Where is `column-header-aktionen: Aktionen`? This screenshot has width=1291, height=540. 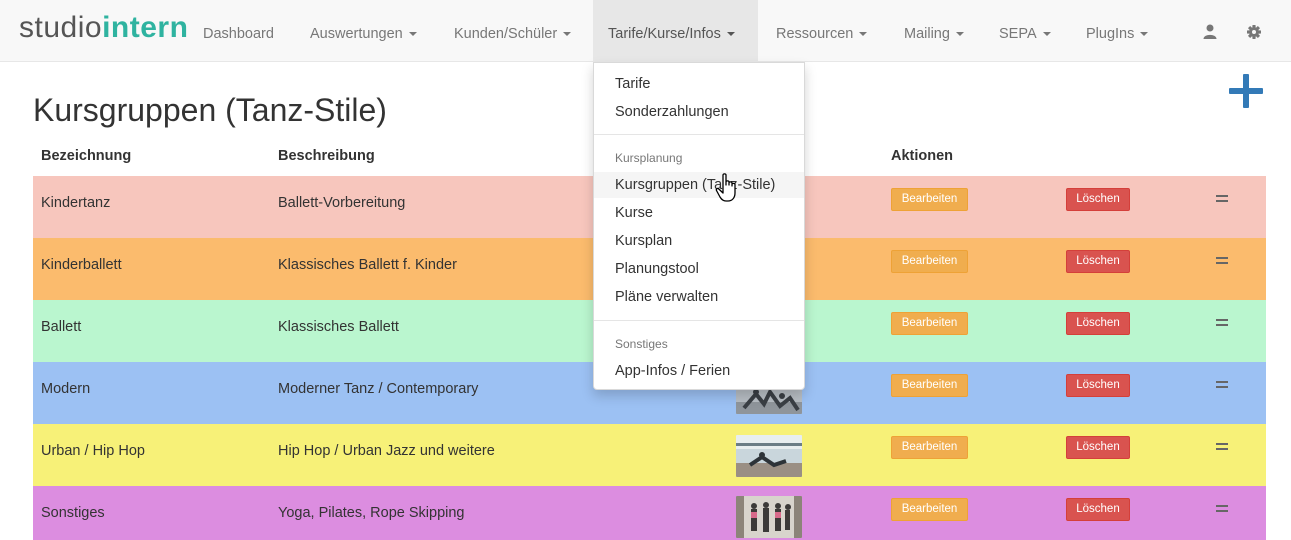 column-header-aktionen: Aktionen is located at coordinates (922, 156).